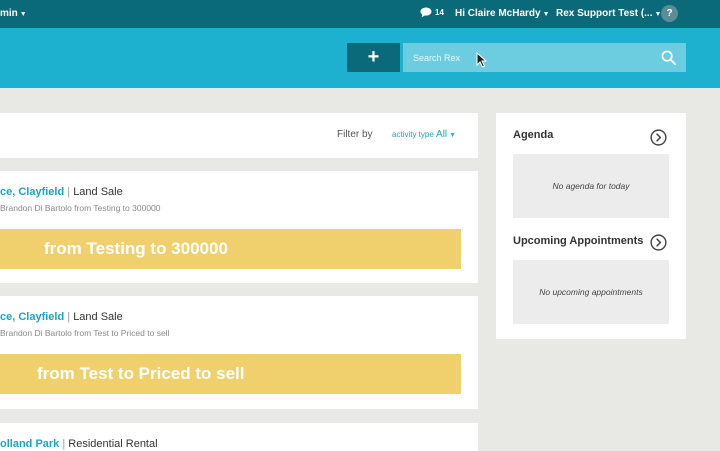 The width and height of the screenshot is (720, 451). I want to click on filter-type-label: activity type, so click(413, 134).